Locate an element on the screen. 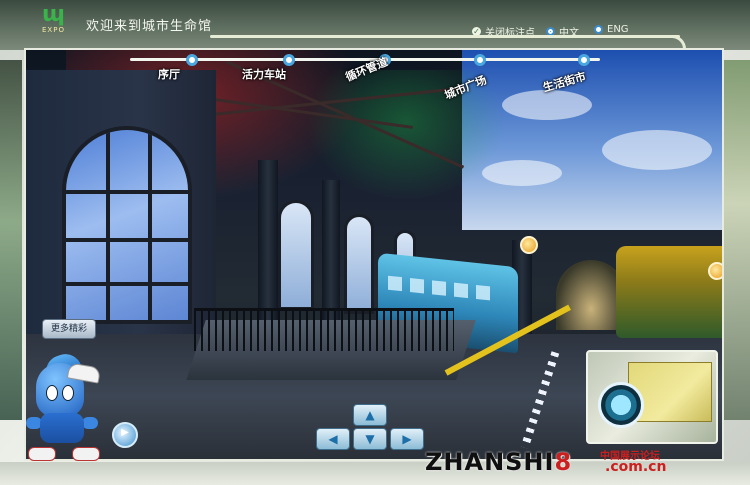  arrow-right-icon: ▶ is located at coordinates (407, 439).